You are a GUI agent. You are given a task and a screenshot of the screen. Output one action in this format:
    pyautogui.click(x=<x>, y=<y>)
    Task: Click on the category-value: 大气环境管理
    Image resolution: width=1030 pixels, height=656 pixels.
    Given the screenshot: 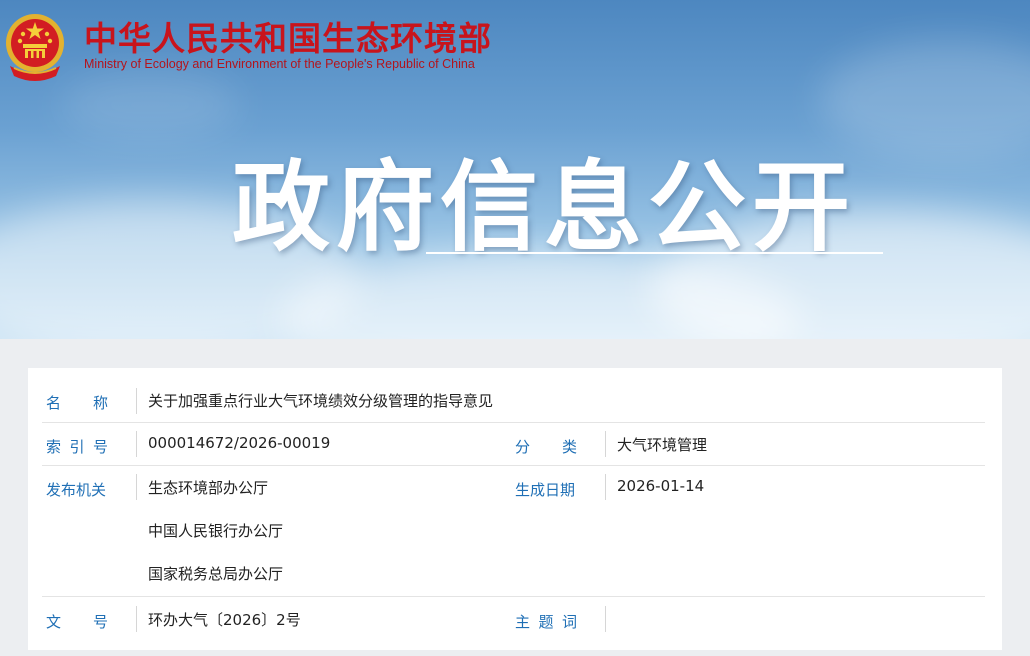 What is the action you would take?
    pyautogui.click(x=662, y=445)
    